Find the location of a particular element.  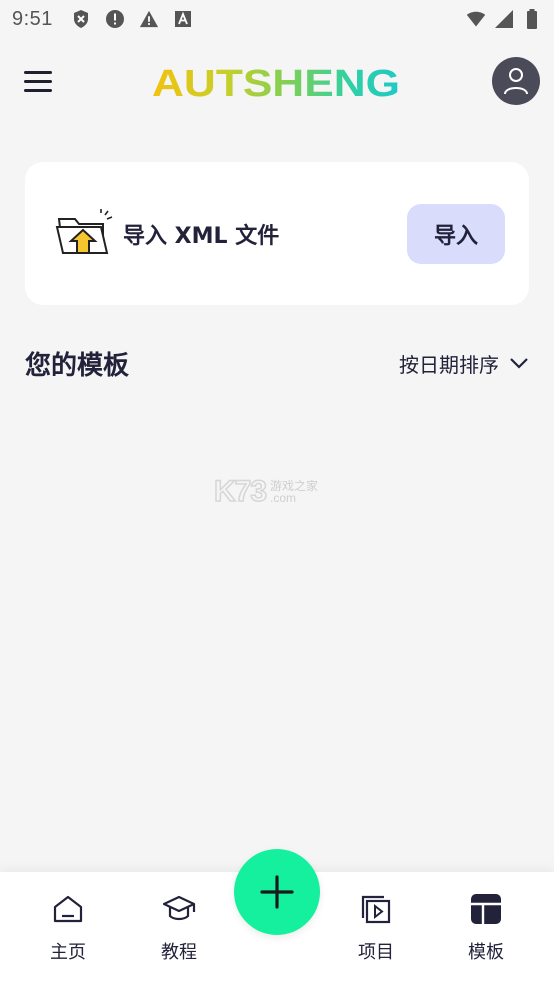

chevron-down-icon is located at coordinates (519, 363).